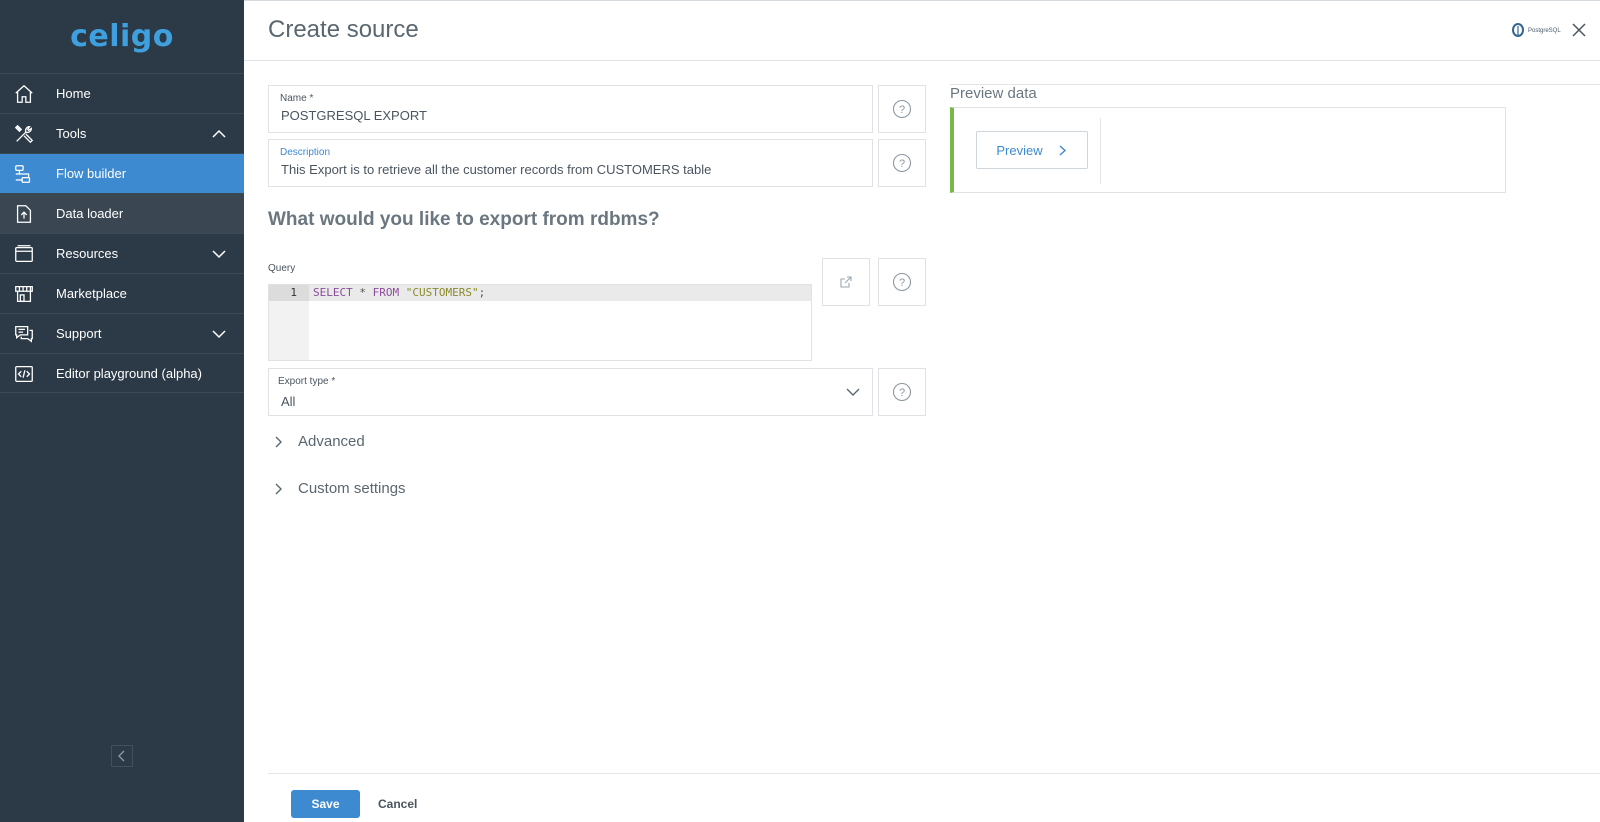 This screenshot has width=1600, height=822. Describe the element at coordinates (307, 381) in the screenshot. I see `export-type-label: Export type *` at that location.